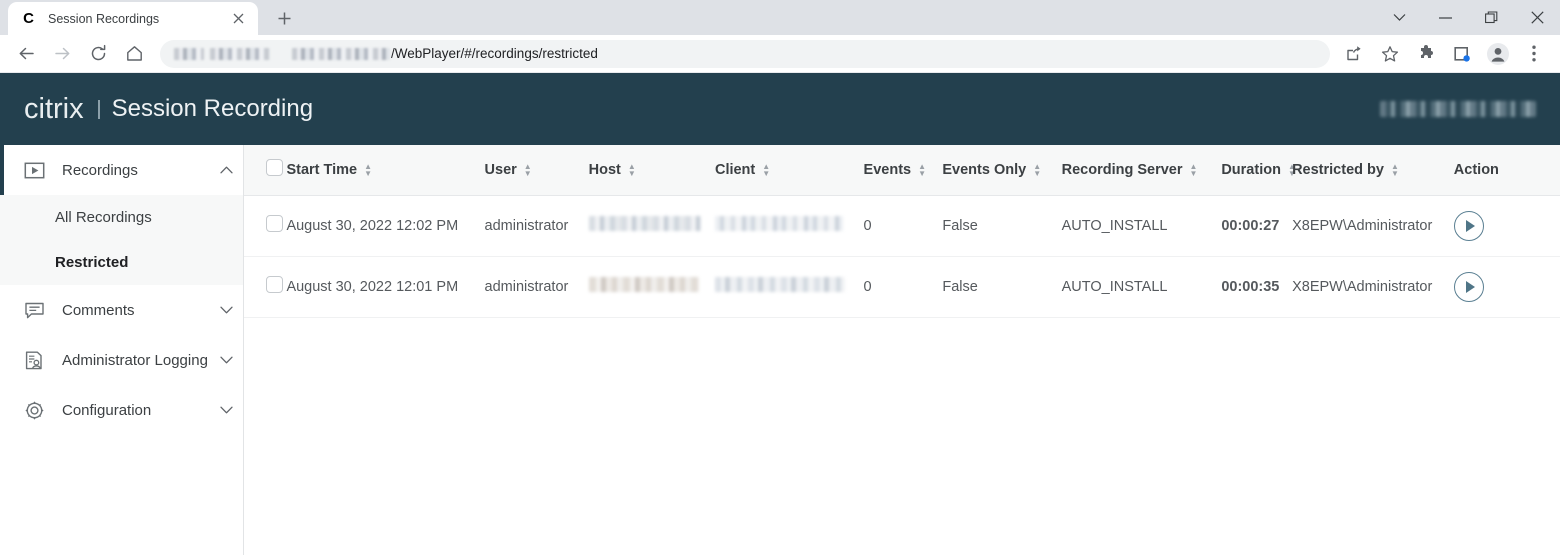  Describe the element at coordinates (780, 17) in the screenshot. I see `tab-strip: C Session Recordings` at that location.